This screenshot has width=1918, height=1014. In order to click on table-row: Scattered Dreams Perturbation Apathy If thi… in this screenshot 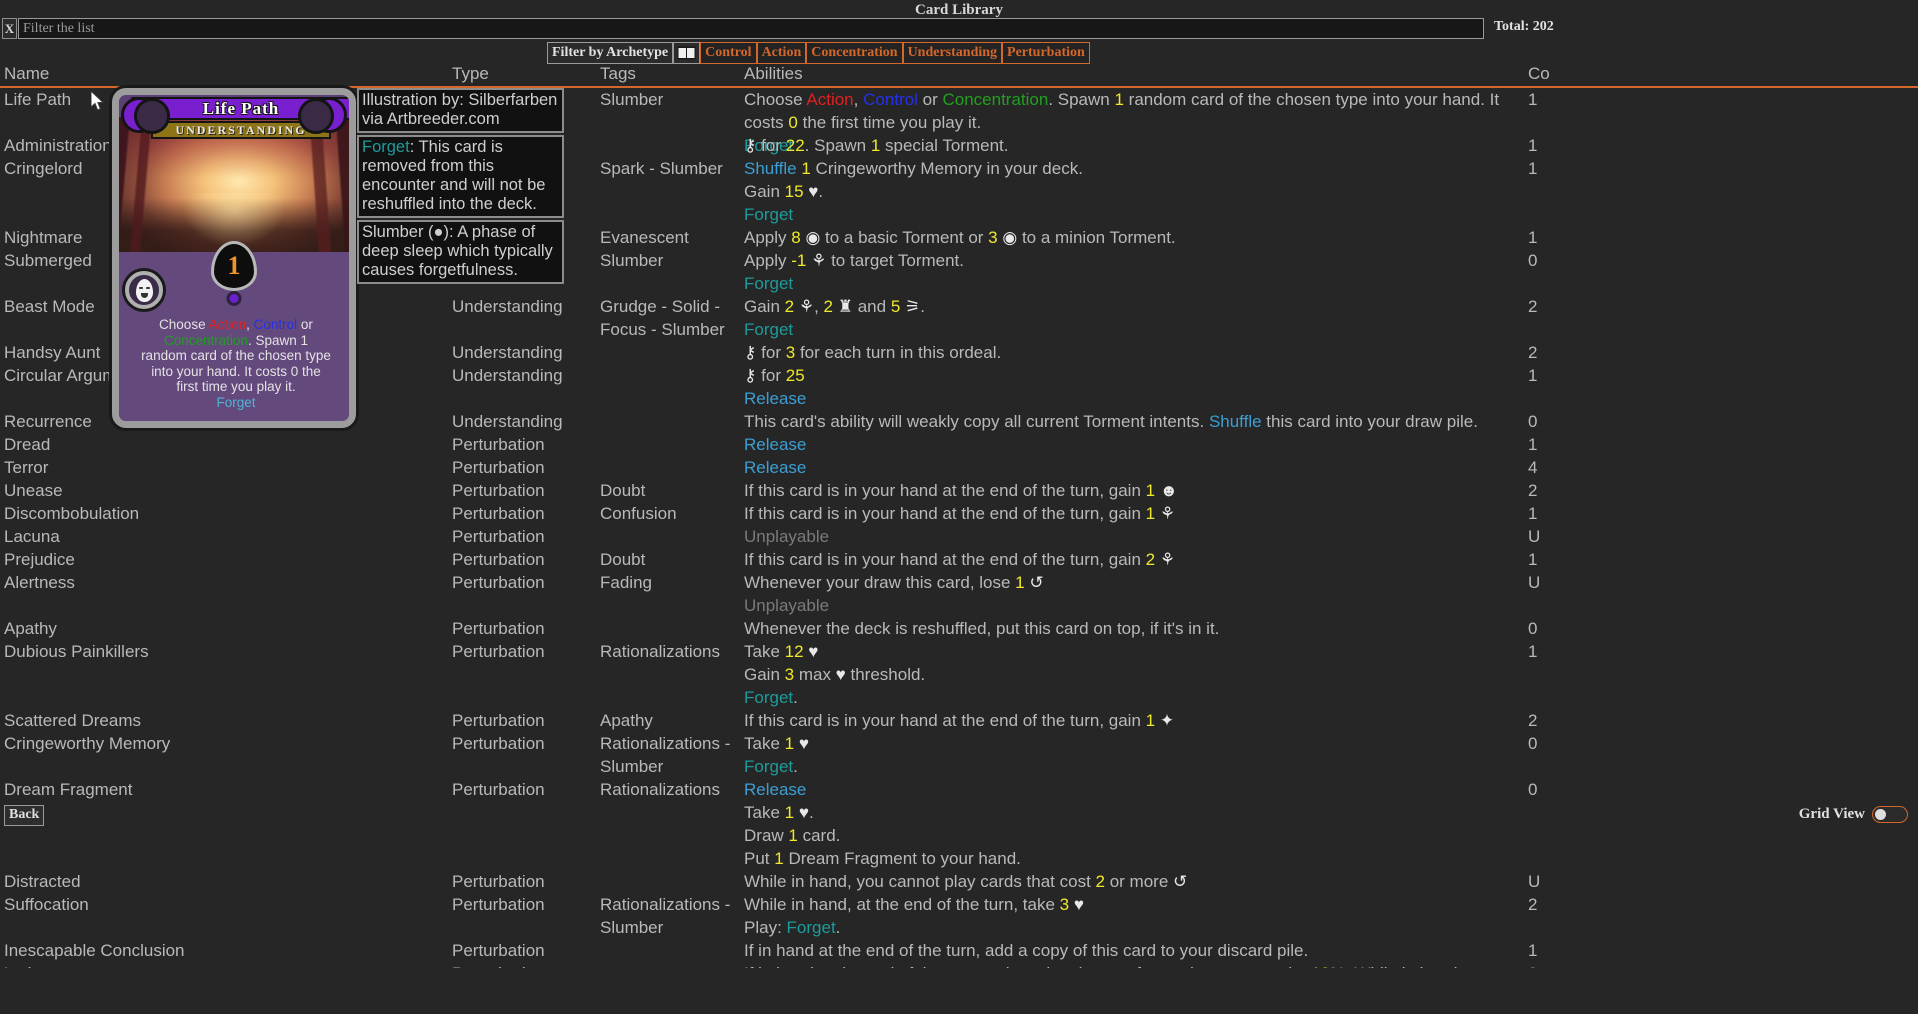, I will do `click(959, 720)`.